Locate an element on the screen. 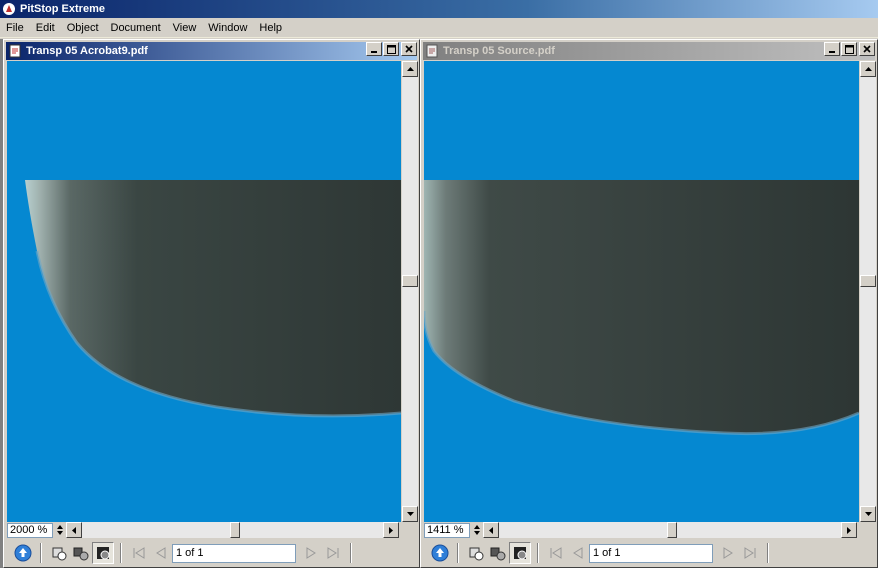  close-icon is located at coordinates (867, 49).